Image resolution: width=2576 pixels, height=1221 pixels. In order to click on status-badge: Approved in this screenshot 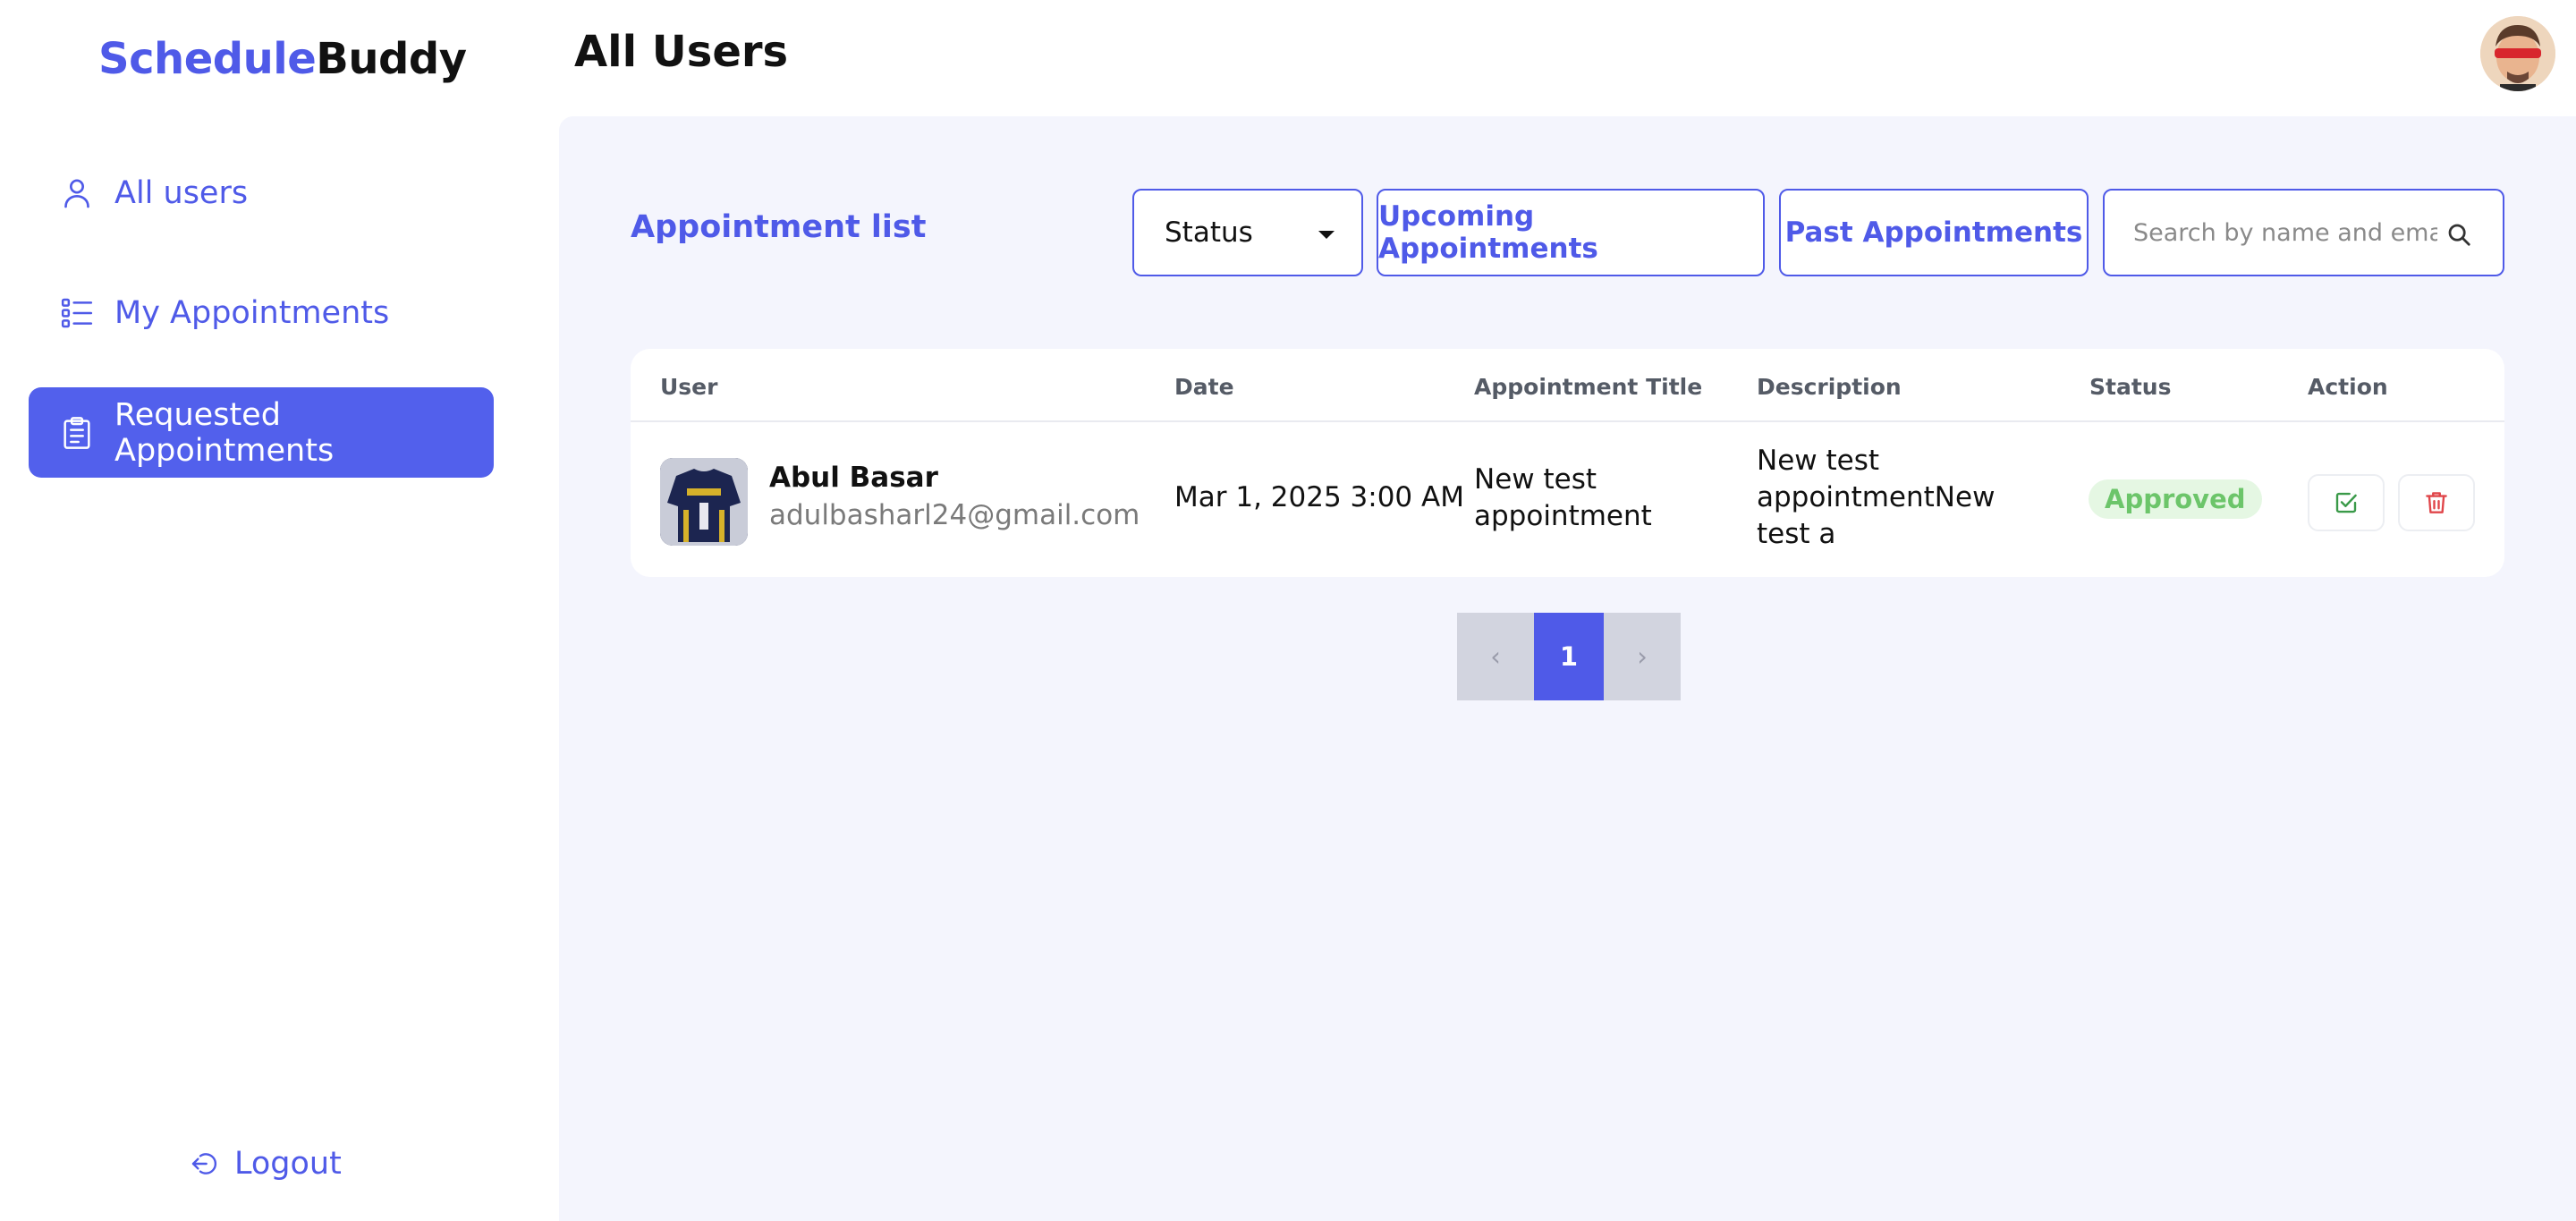, I will do `click(2175, 499)`.